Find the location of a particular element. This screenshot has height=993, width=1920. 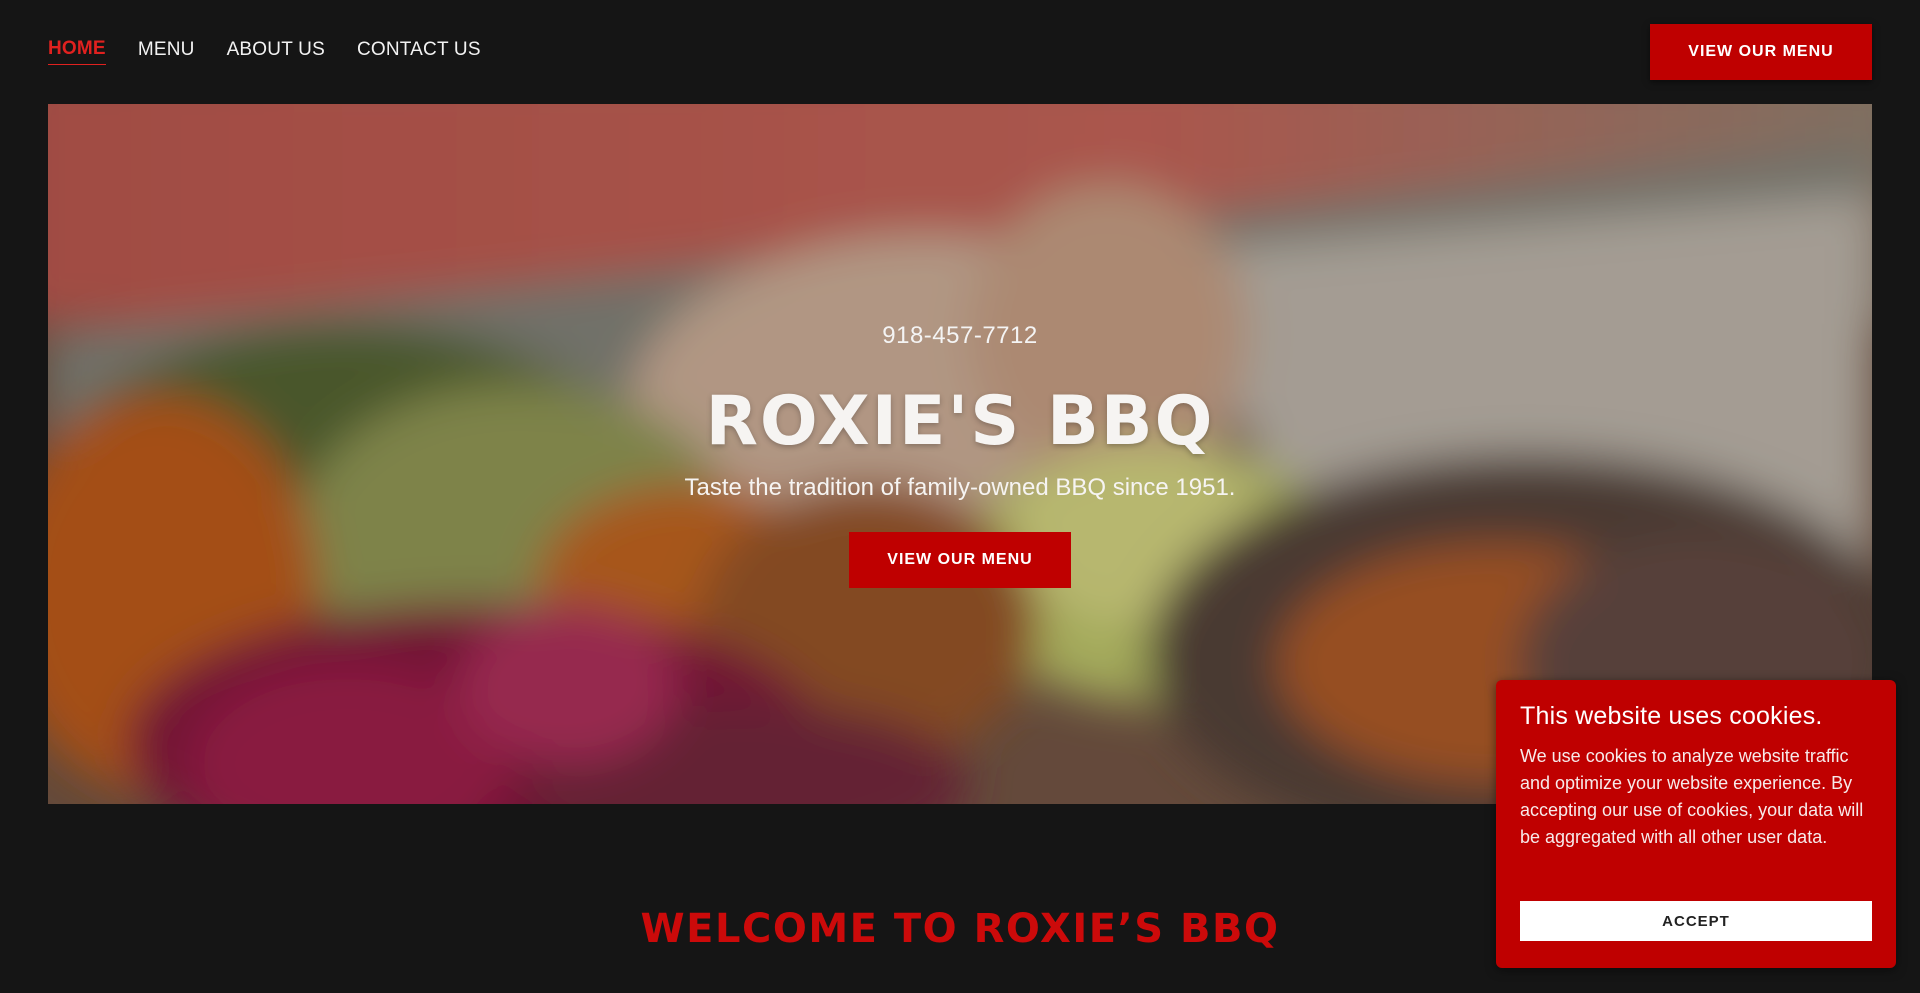

nav-about-us: ABOUT US is located at coordinates (276, 52).